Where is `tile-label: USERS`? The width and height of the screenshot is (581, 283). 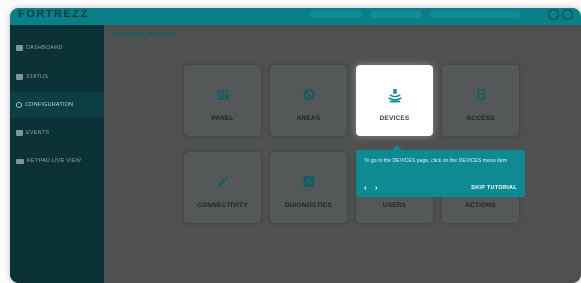
tile-label: USERS is located at coordinates (394, 205).